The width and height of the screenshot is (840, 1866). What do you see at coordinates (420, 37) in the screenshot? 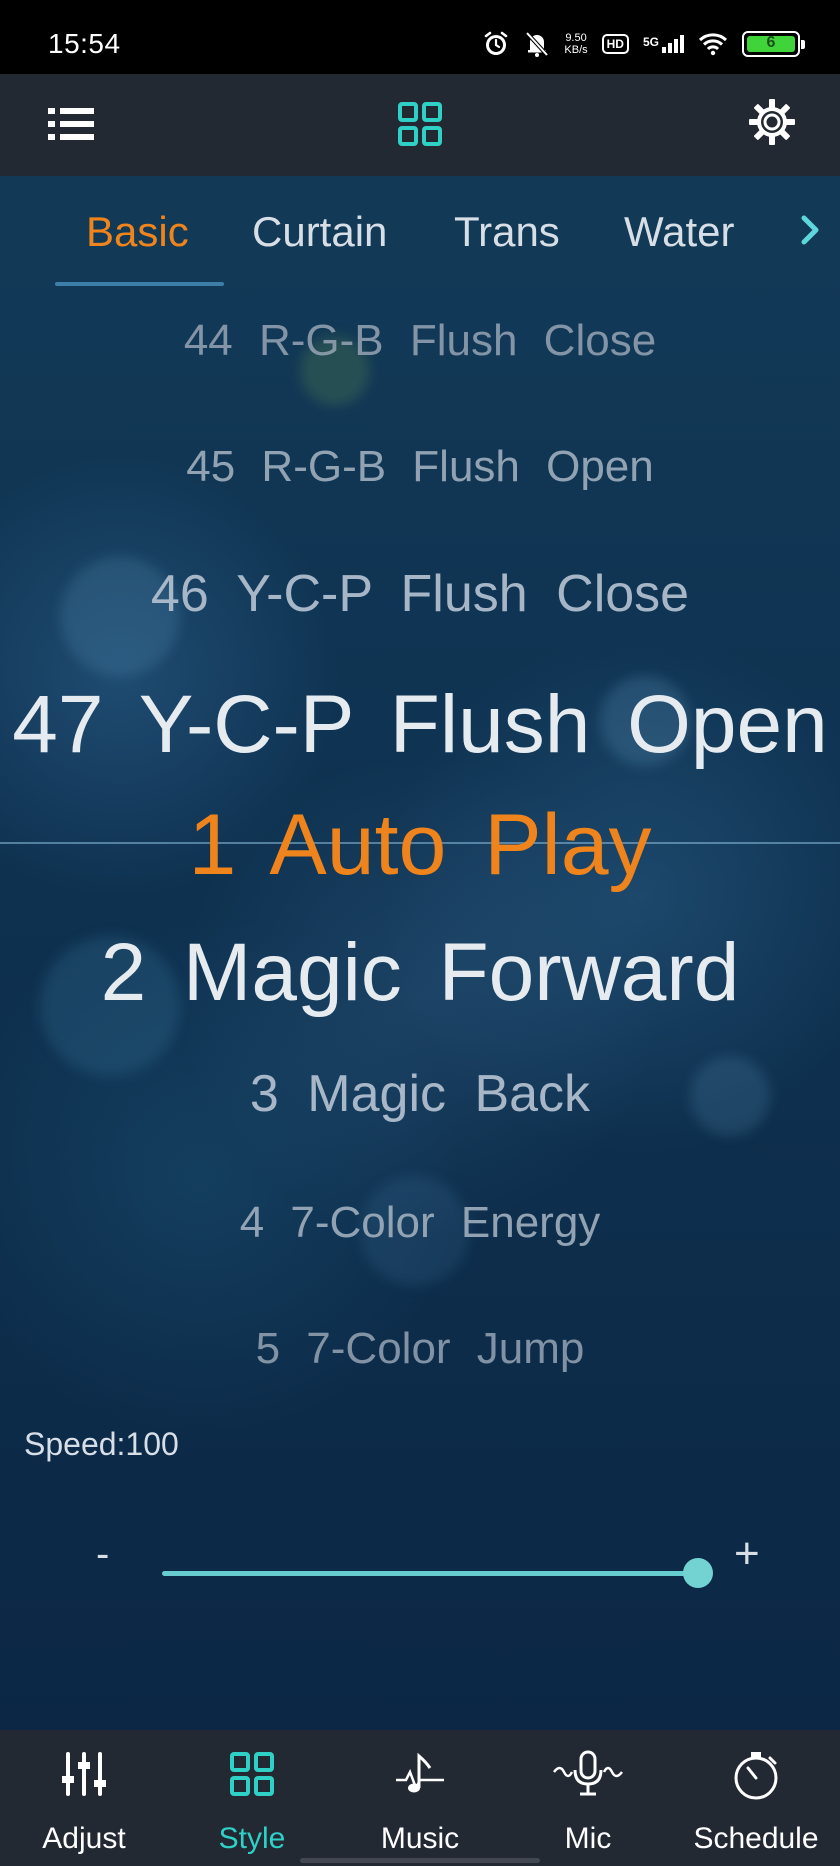
I see `status-bar: 15:54 9.50 KB/s HD 5G 6` at bounding box center [420, 37].